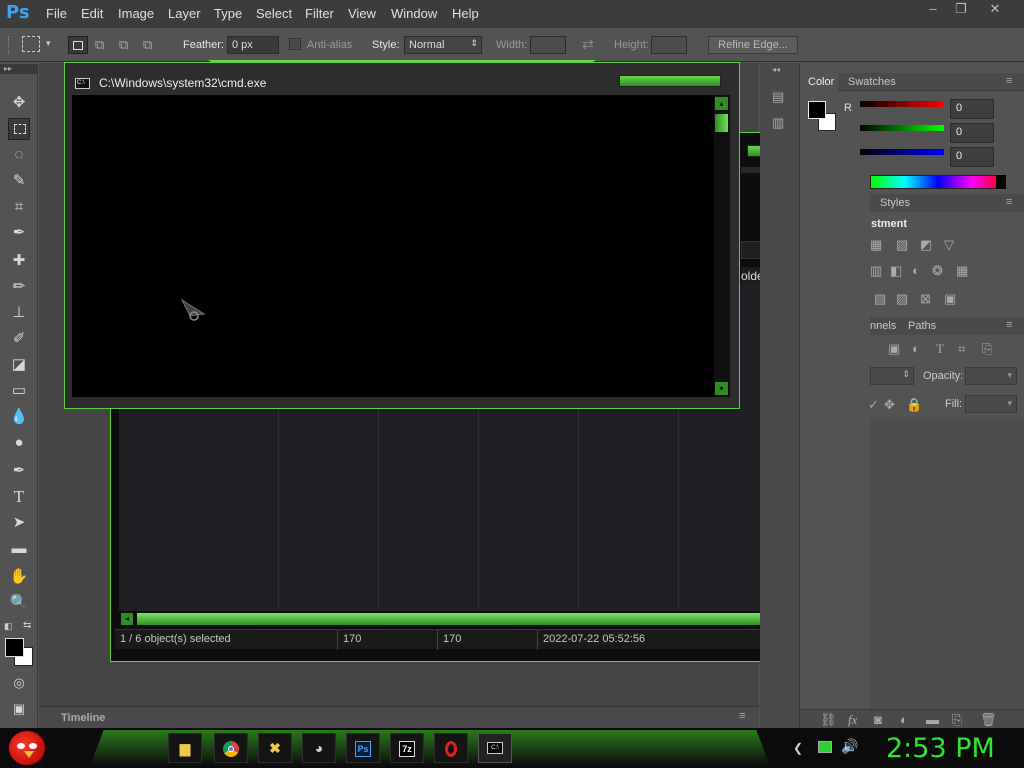 The width and height of the screenshot is (1024, 768). What do you see at coordinates (902, 128) in the screenshot?
I see `g-slider` at bounding box center [902, 128].